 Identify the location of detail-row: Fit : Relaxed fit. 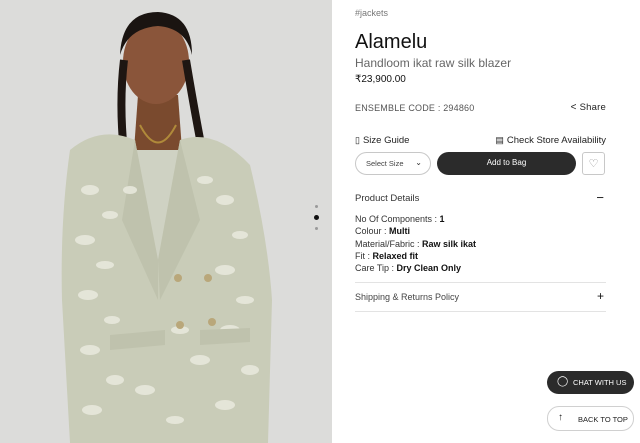
(415, 256).